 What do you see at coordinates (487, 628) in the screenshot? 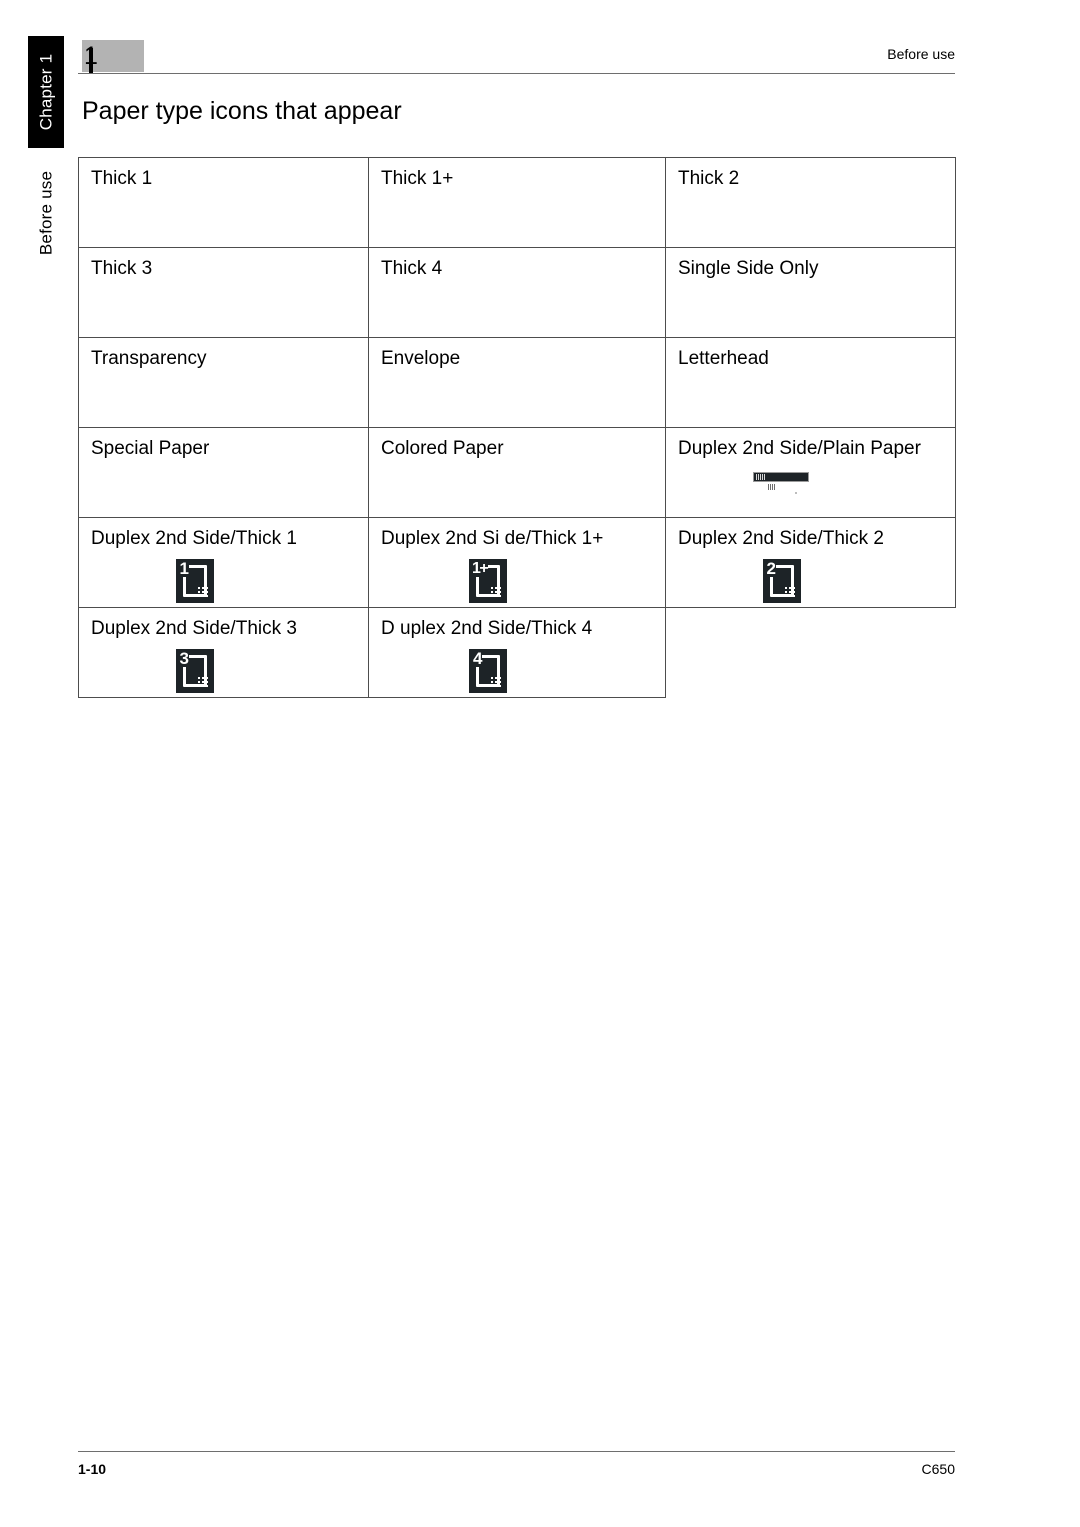
I see `cell-label: D uplex 2nd Side/Thick 4` at bounding box center [487, 628].